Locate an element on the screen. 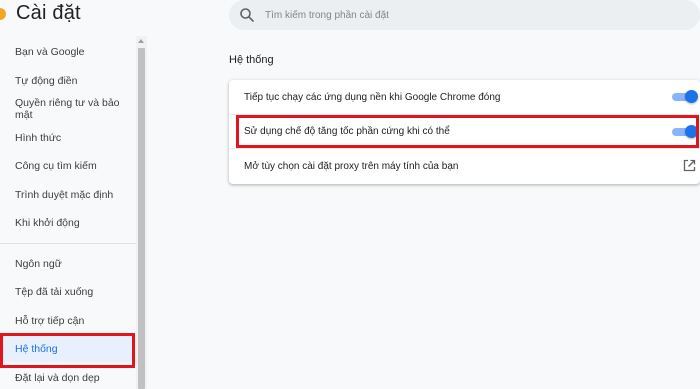 The height and width of the screenshot is (389, 700). sidebar-item-privacy-security: Quyền riêng tư và bảo mật is located at coordinates (68, 109).